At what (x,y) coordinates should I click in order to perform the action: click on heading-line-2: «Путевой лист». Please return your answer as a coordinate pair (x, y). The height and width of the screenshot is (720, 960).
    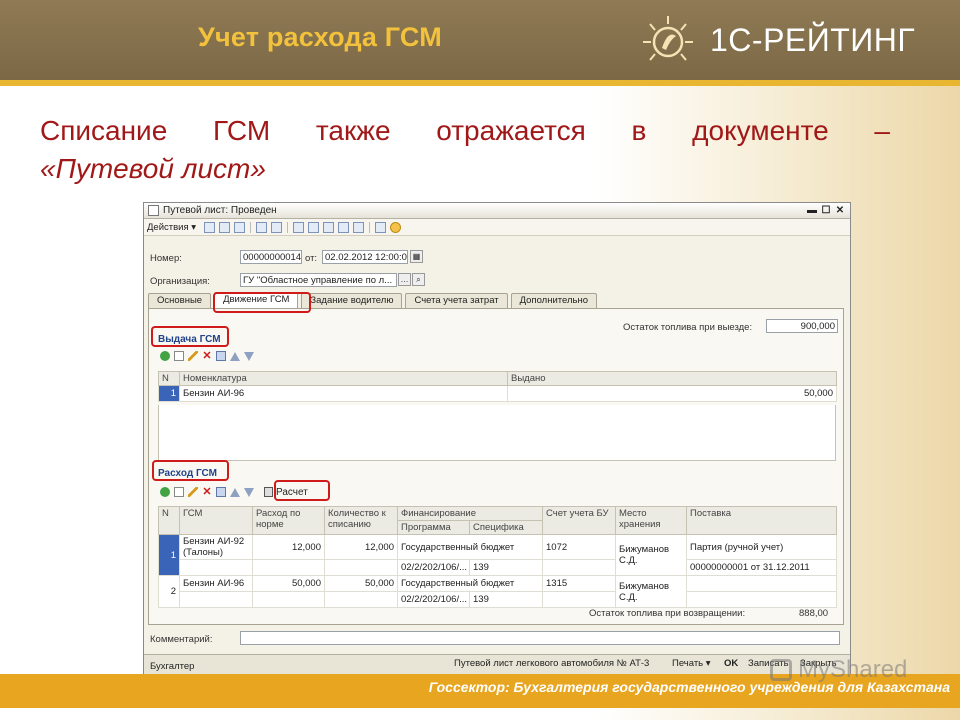
    Looking at the image, I should click on (153, 168).